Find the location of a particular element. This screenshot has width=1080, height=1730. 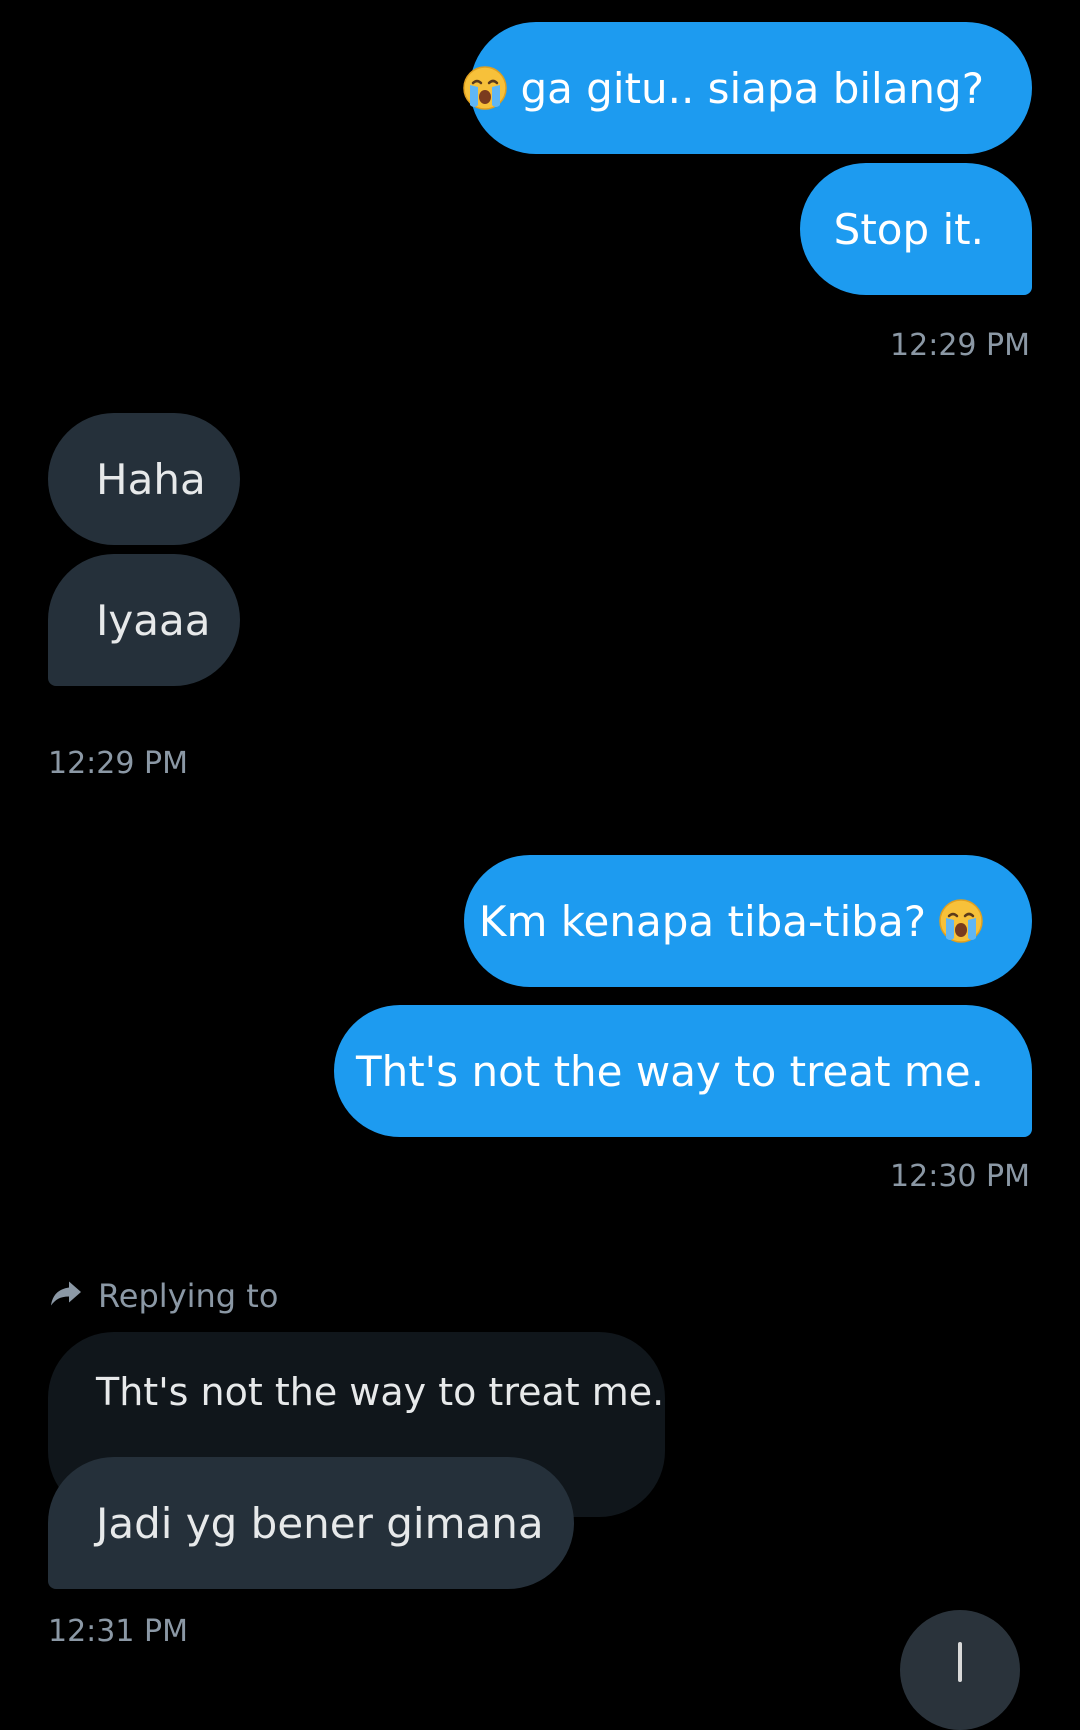

message-text: Stop it. is located at coordinates (908, 229).